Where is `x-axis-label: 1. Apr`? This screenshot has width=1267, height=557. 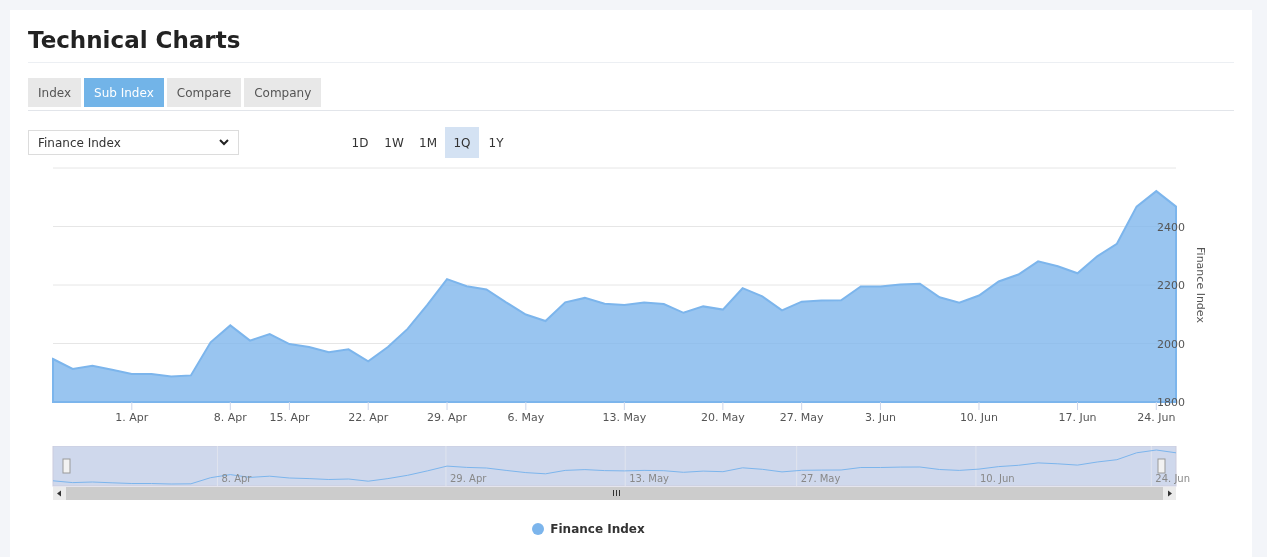
x-axis-label: 1. Apr is located at coordinates (132, 417).